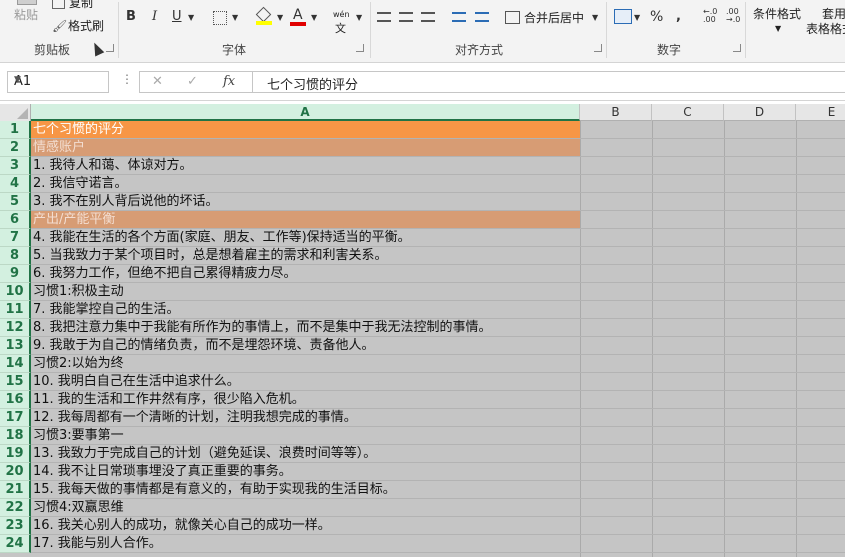 The width and height of the screenshot is (845, 557). Describe the element at coordinates (305, 130) in the screenshot. I see `title-cell: 七个习惯的评分` at that location.